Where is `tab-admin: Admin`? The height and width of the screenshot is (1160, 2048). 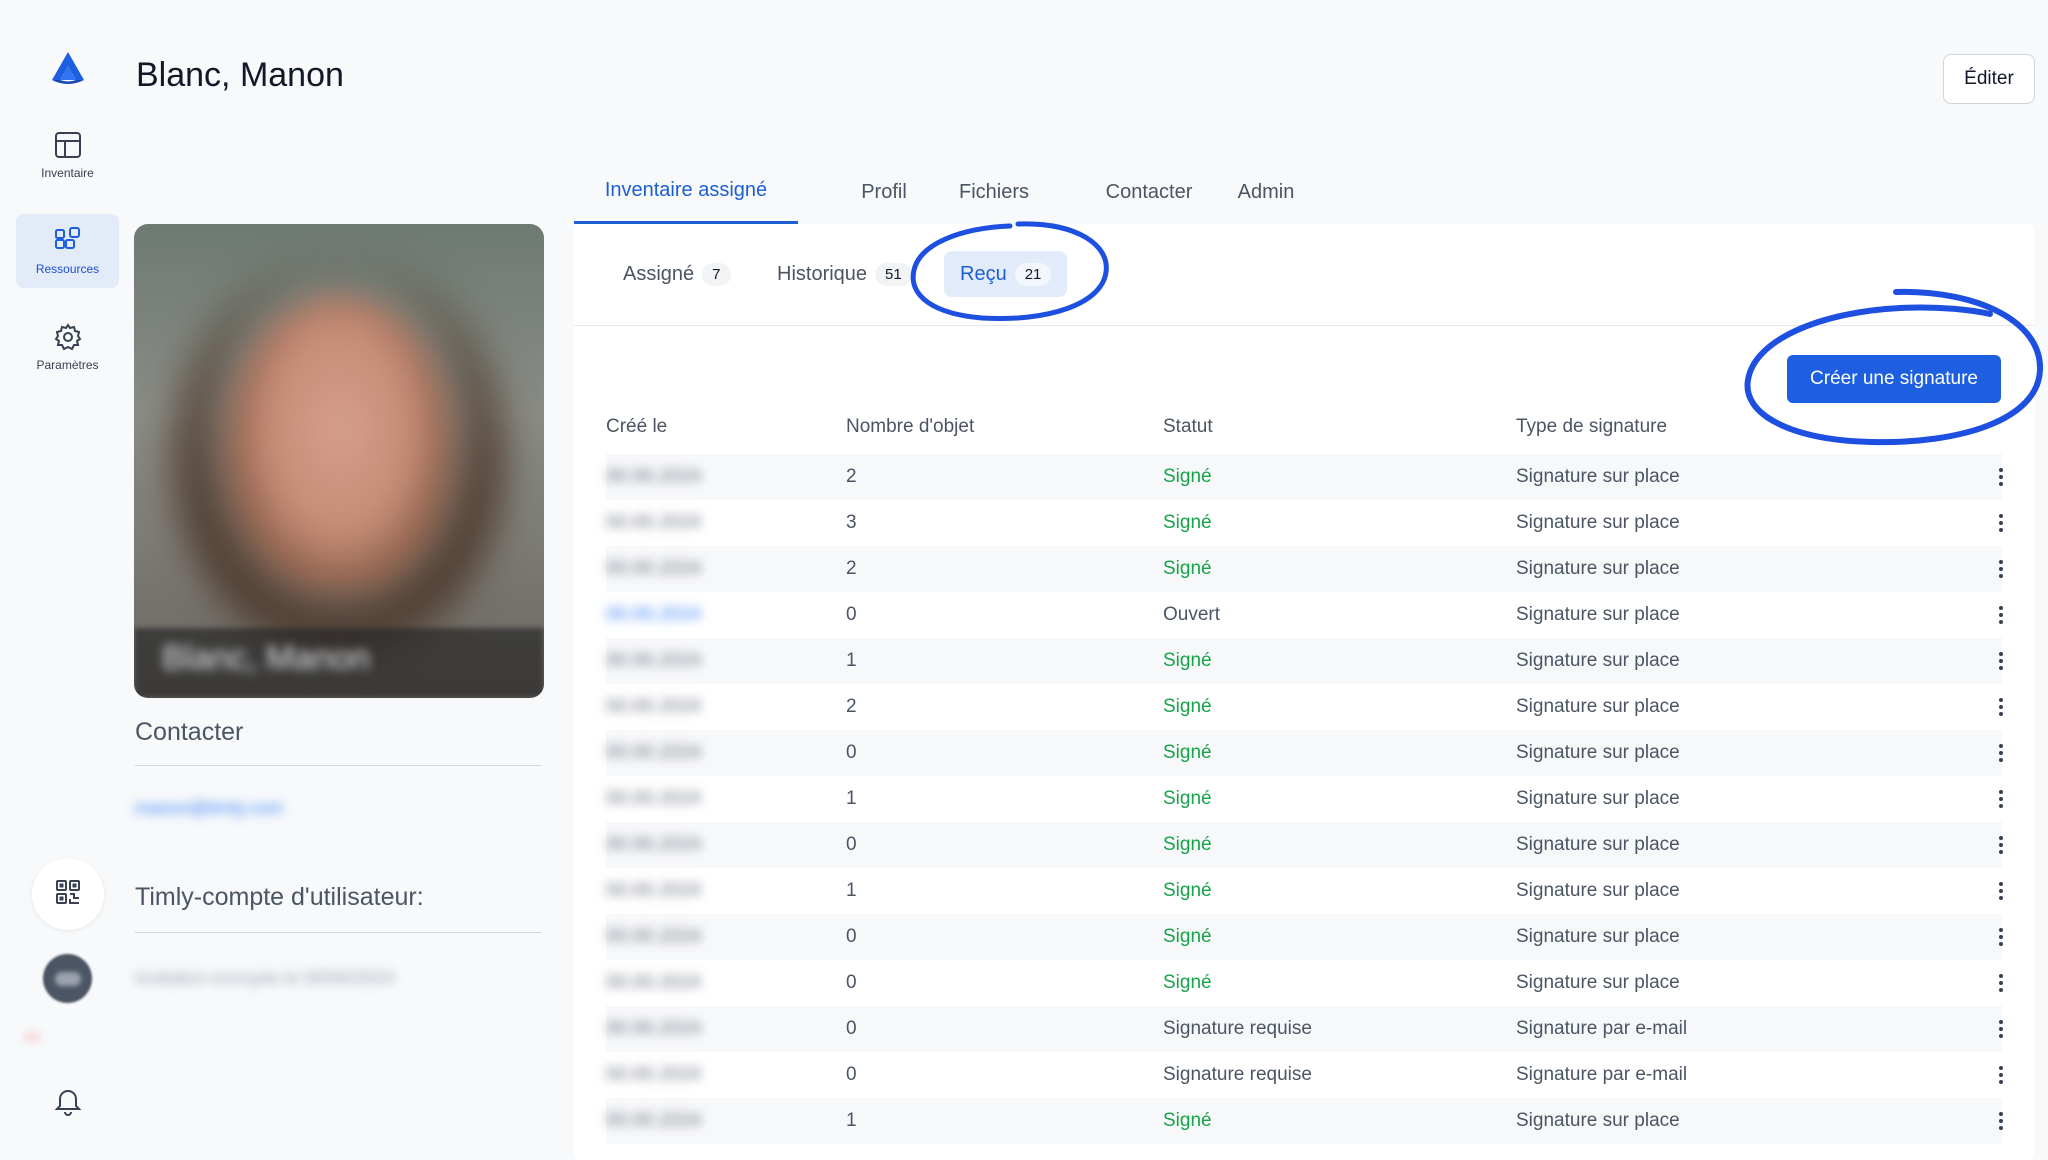 tab-admin: Admin is located at coordinates (1266, 192).